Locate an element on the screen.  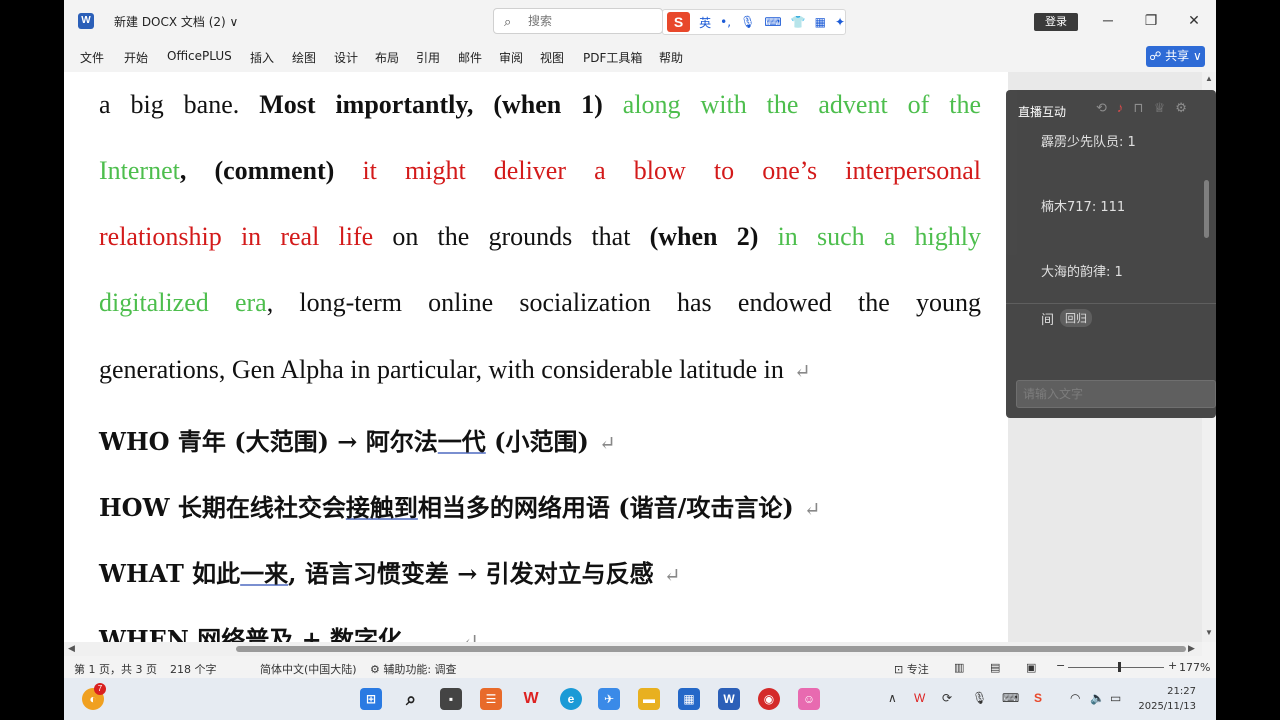
lock-icon: ⊓ is located at coordinates (1143, 107).